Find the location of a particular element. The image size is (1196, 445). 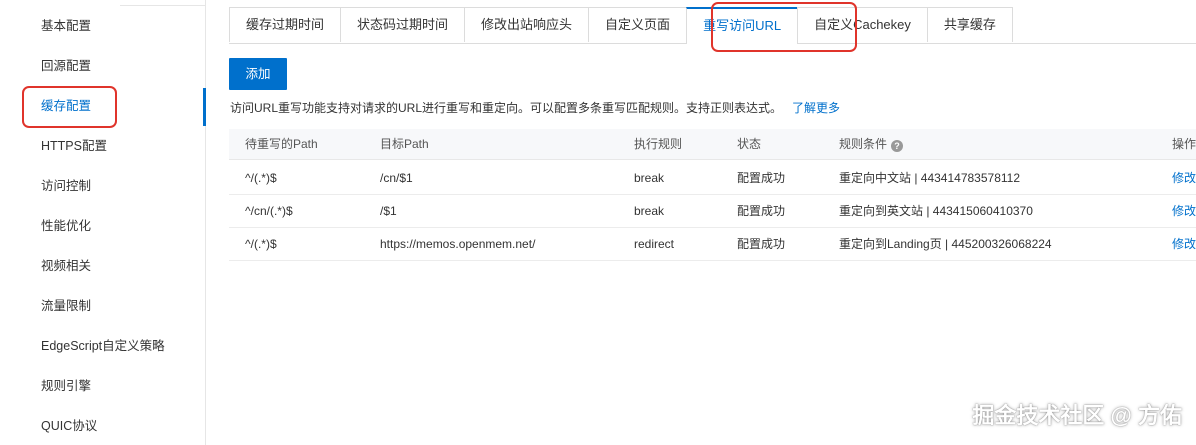

cell-condition: 重定向到英文站 | 443415060410370 is located at coordinates (936, 211).